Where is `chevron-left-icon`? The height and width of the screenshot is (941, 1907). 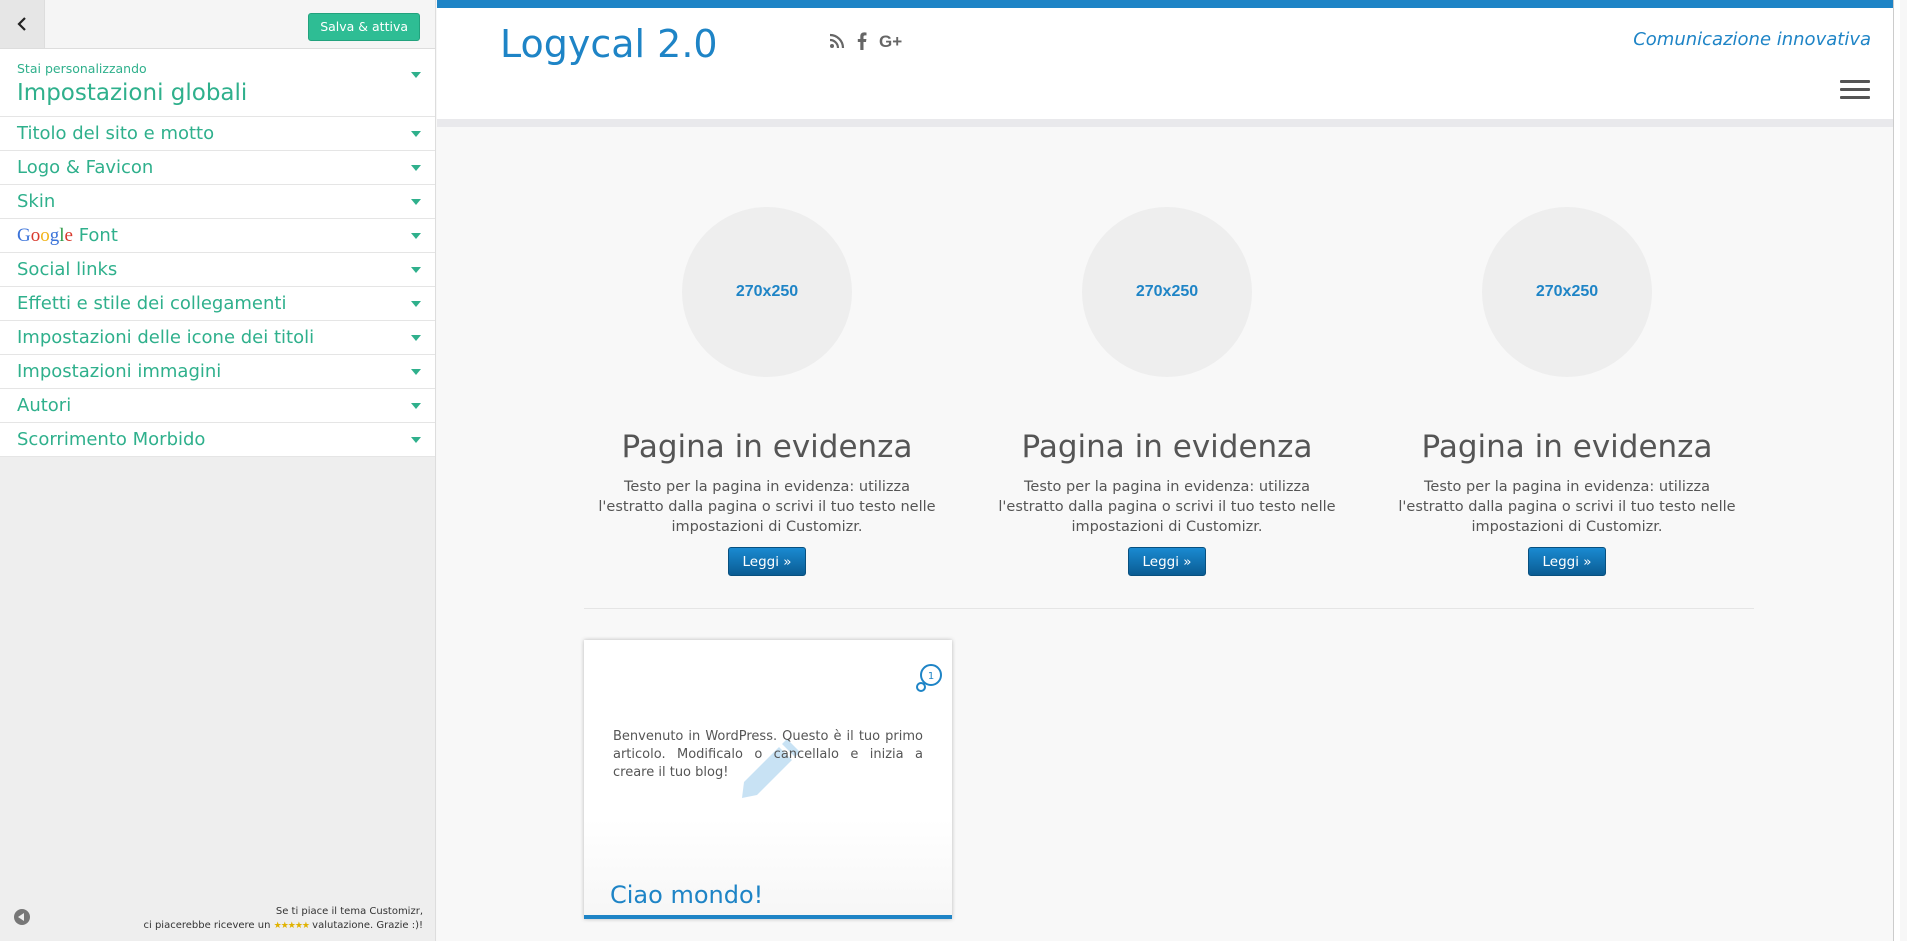 chevron-left-icon is located at coordinates (21, 24).